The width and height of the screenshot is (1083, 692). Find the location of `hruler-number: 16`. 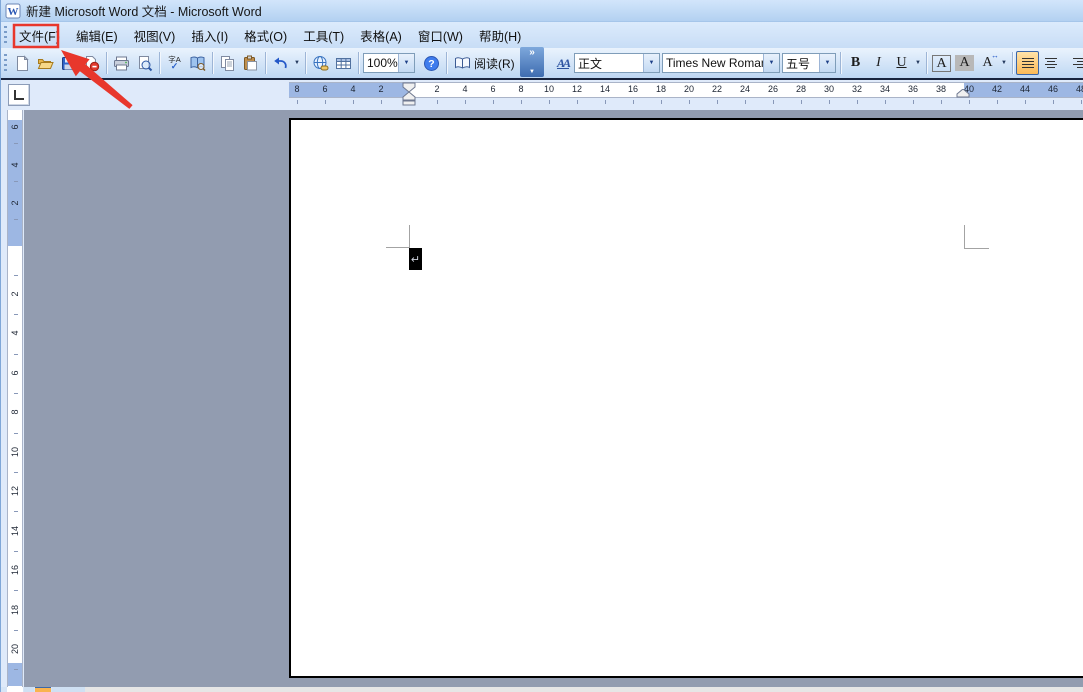

hruler-number: 16 is located at coordinates (632, 89).